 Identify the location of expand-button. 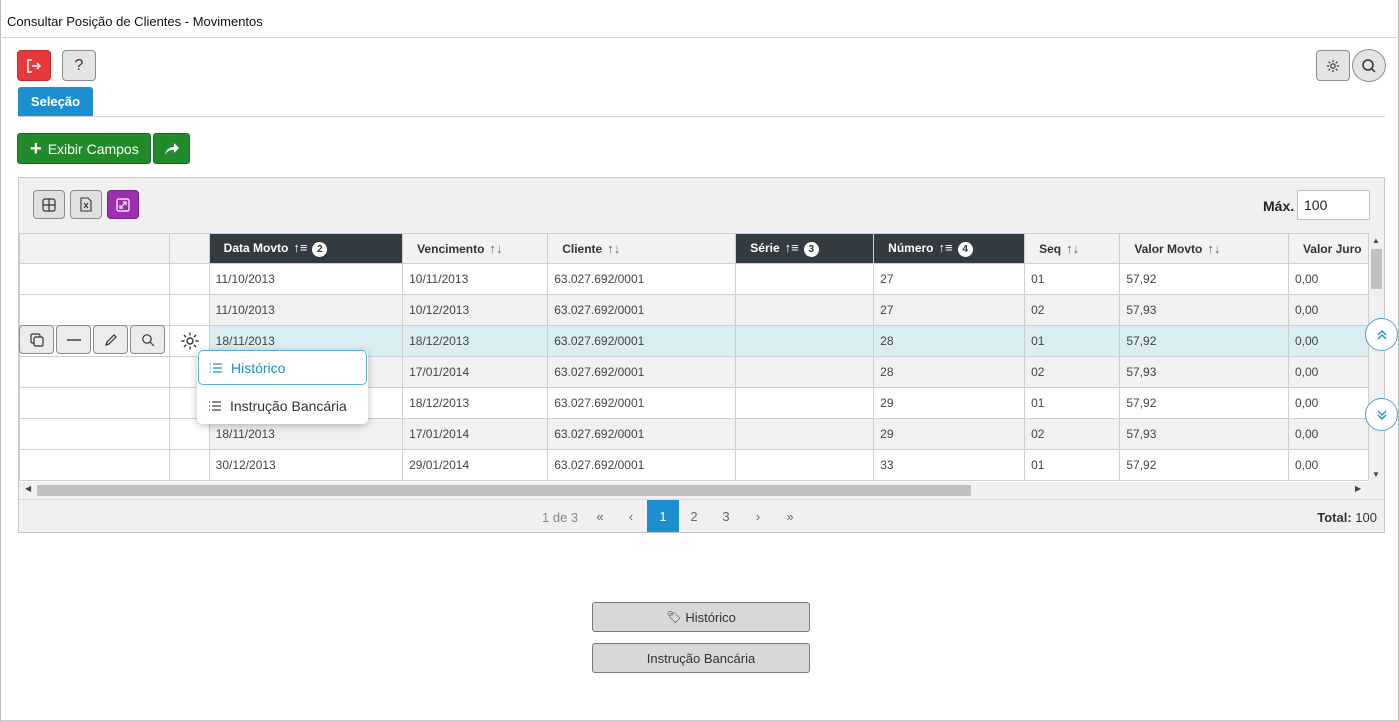
(123, 204).